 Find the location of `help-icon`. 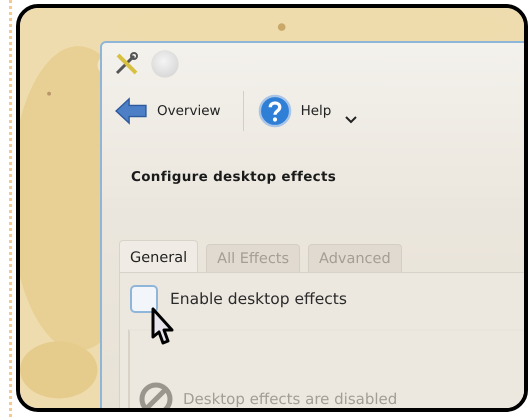

help-icon is located at coordinates (275, 111).